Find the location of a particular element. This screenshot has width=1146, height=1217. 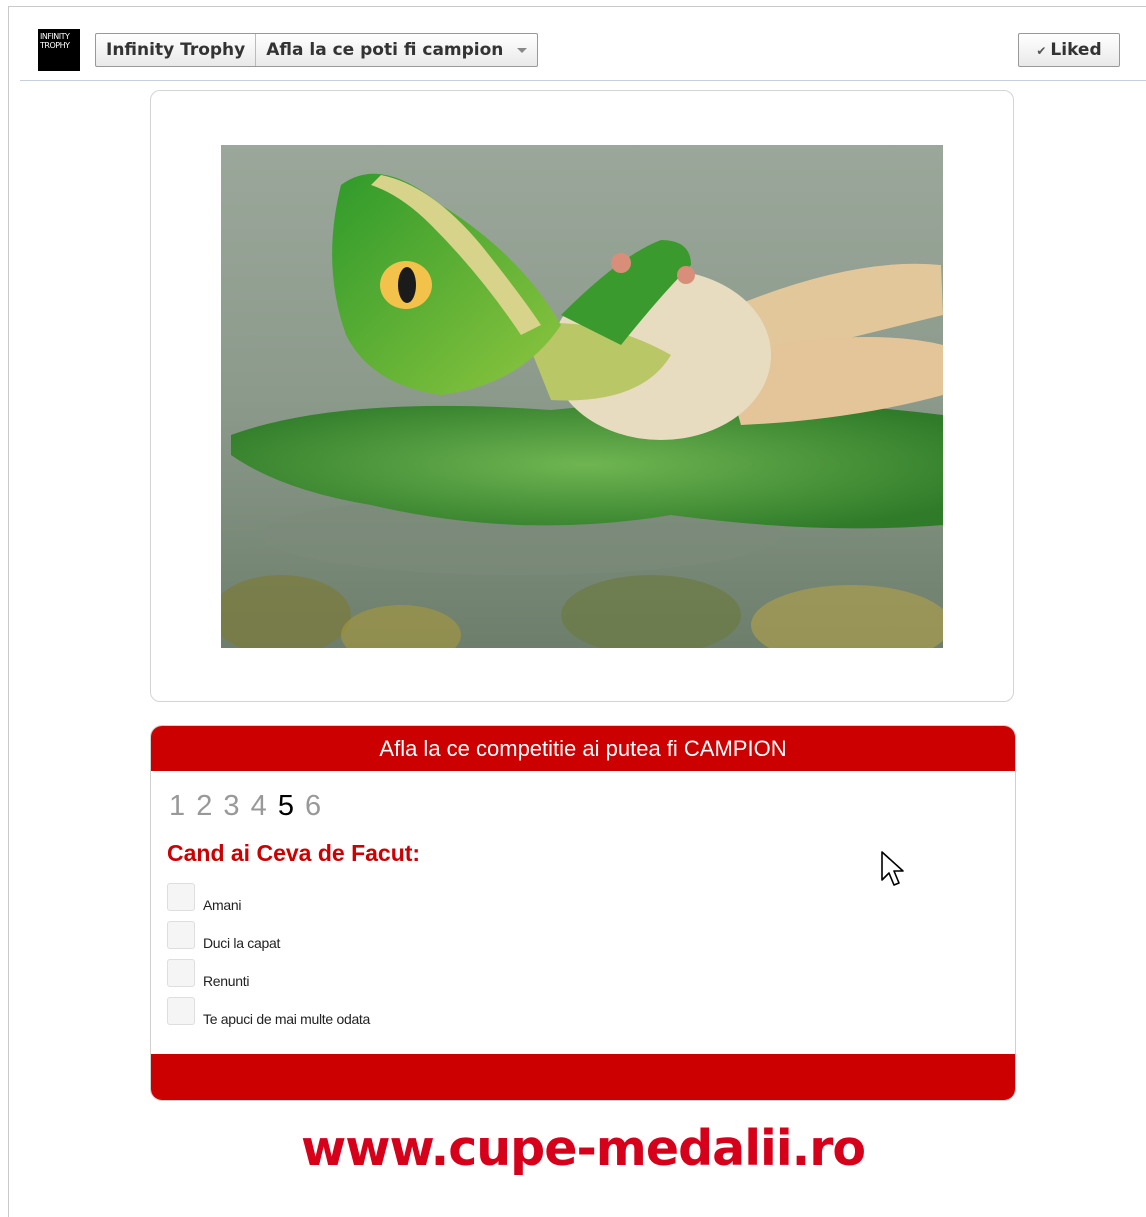

page-number: 6 is located at coordinates (313, 806).